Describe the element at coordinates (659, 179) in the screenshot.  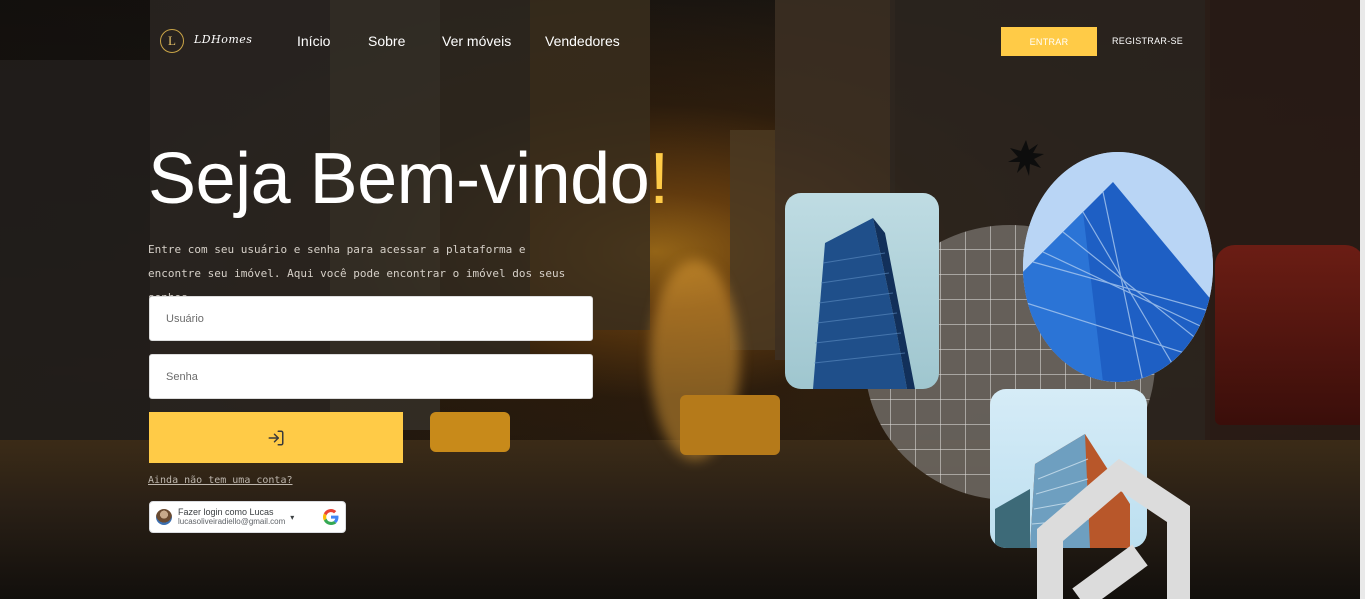
I see `title-accent: !` at that location.